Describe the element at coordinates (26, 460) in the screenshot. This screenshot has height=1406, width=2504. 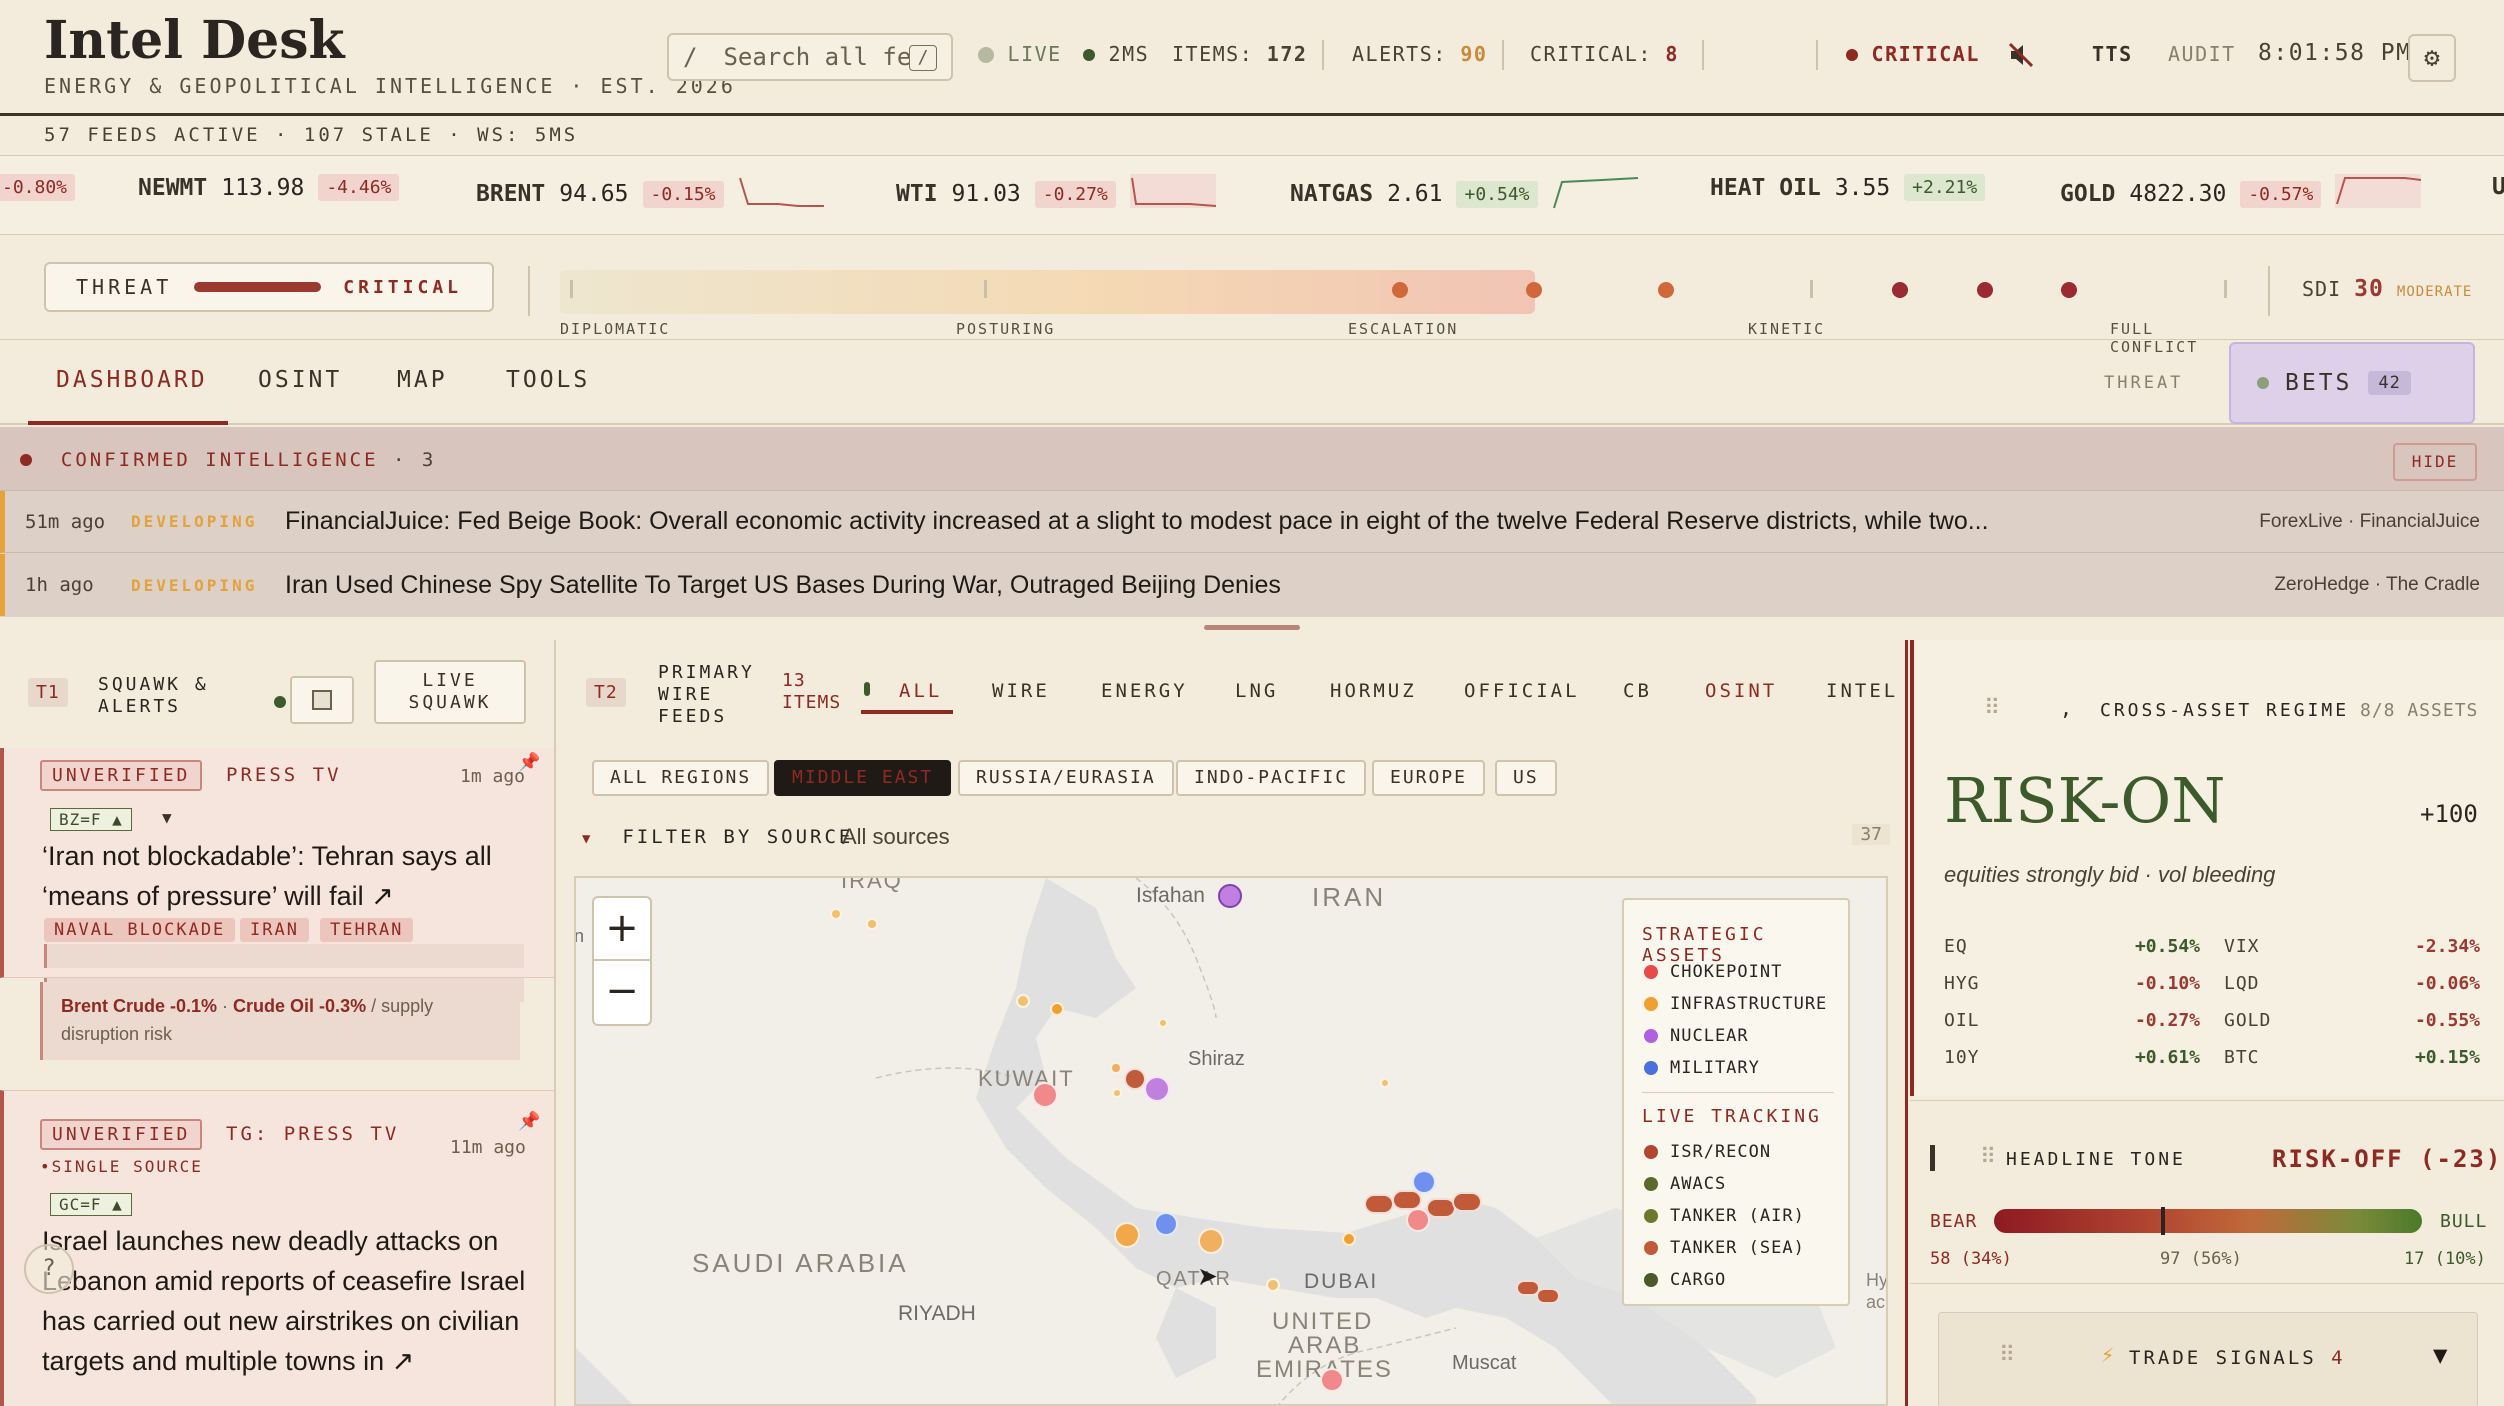
I see `alert-dot-icon` at that location.